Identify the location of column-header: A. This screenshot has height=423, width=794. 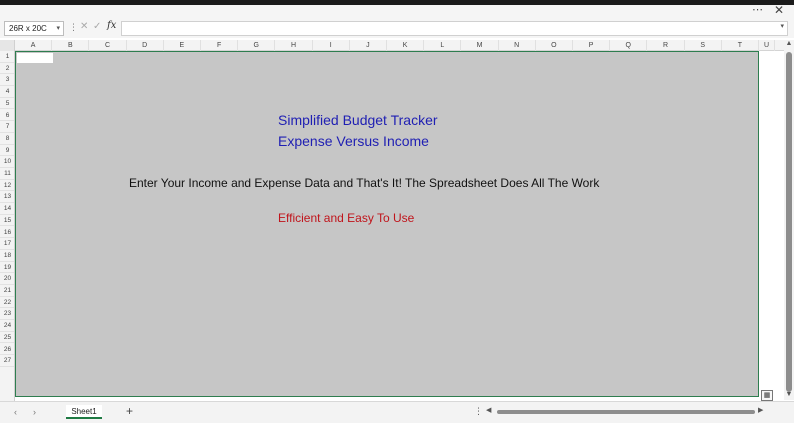
(34, 45).